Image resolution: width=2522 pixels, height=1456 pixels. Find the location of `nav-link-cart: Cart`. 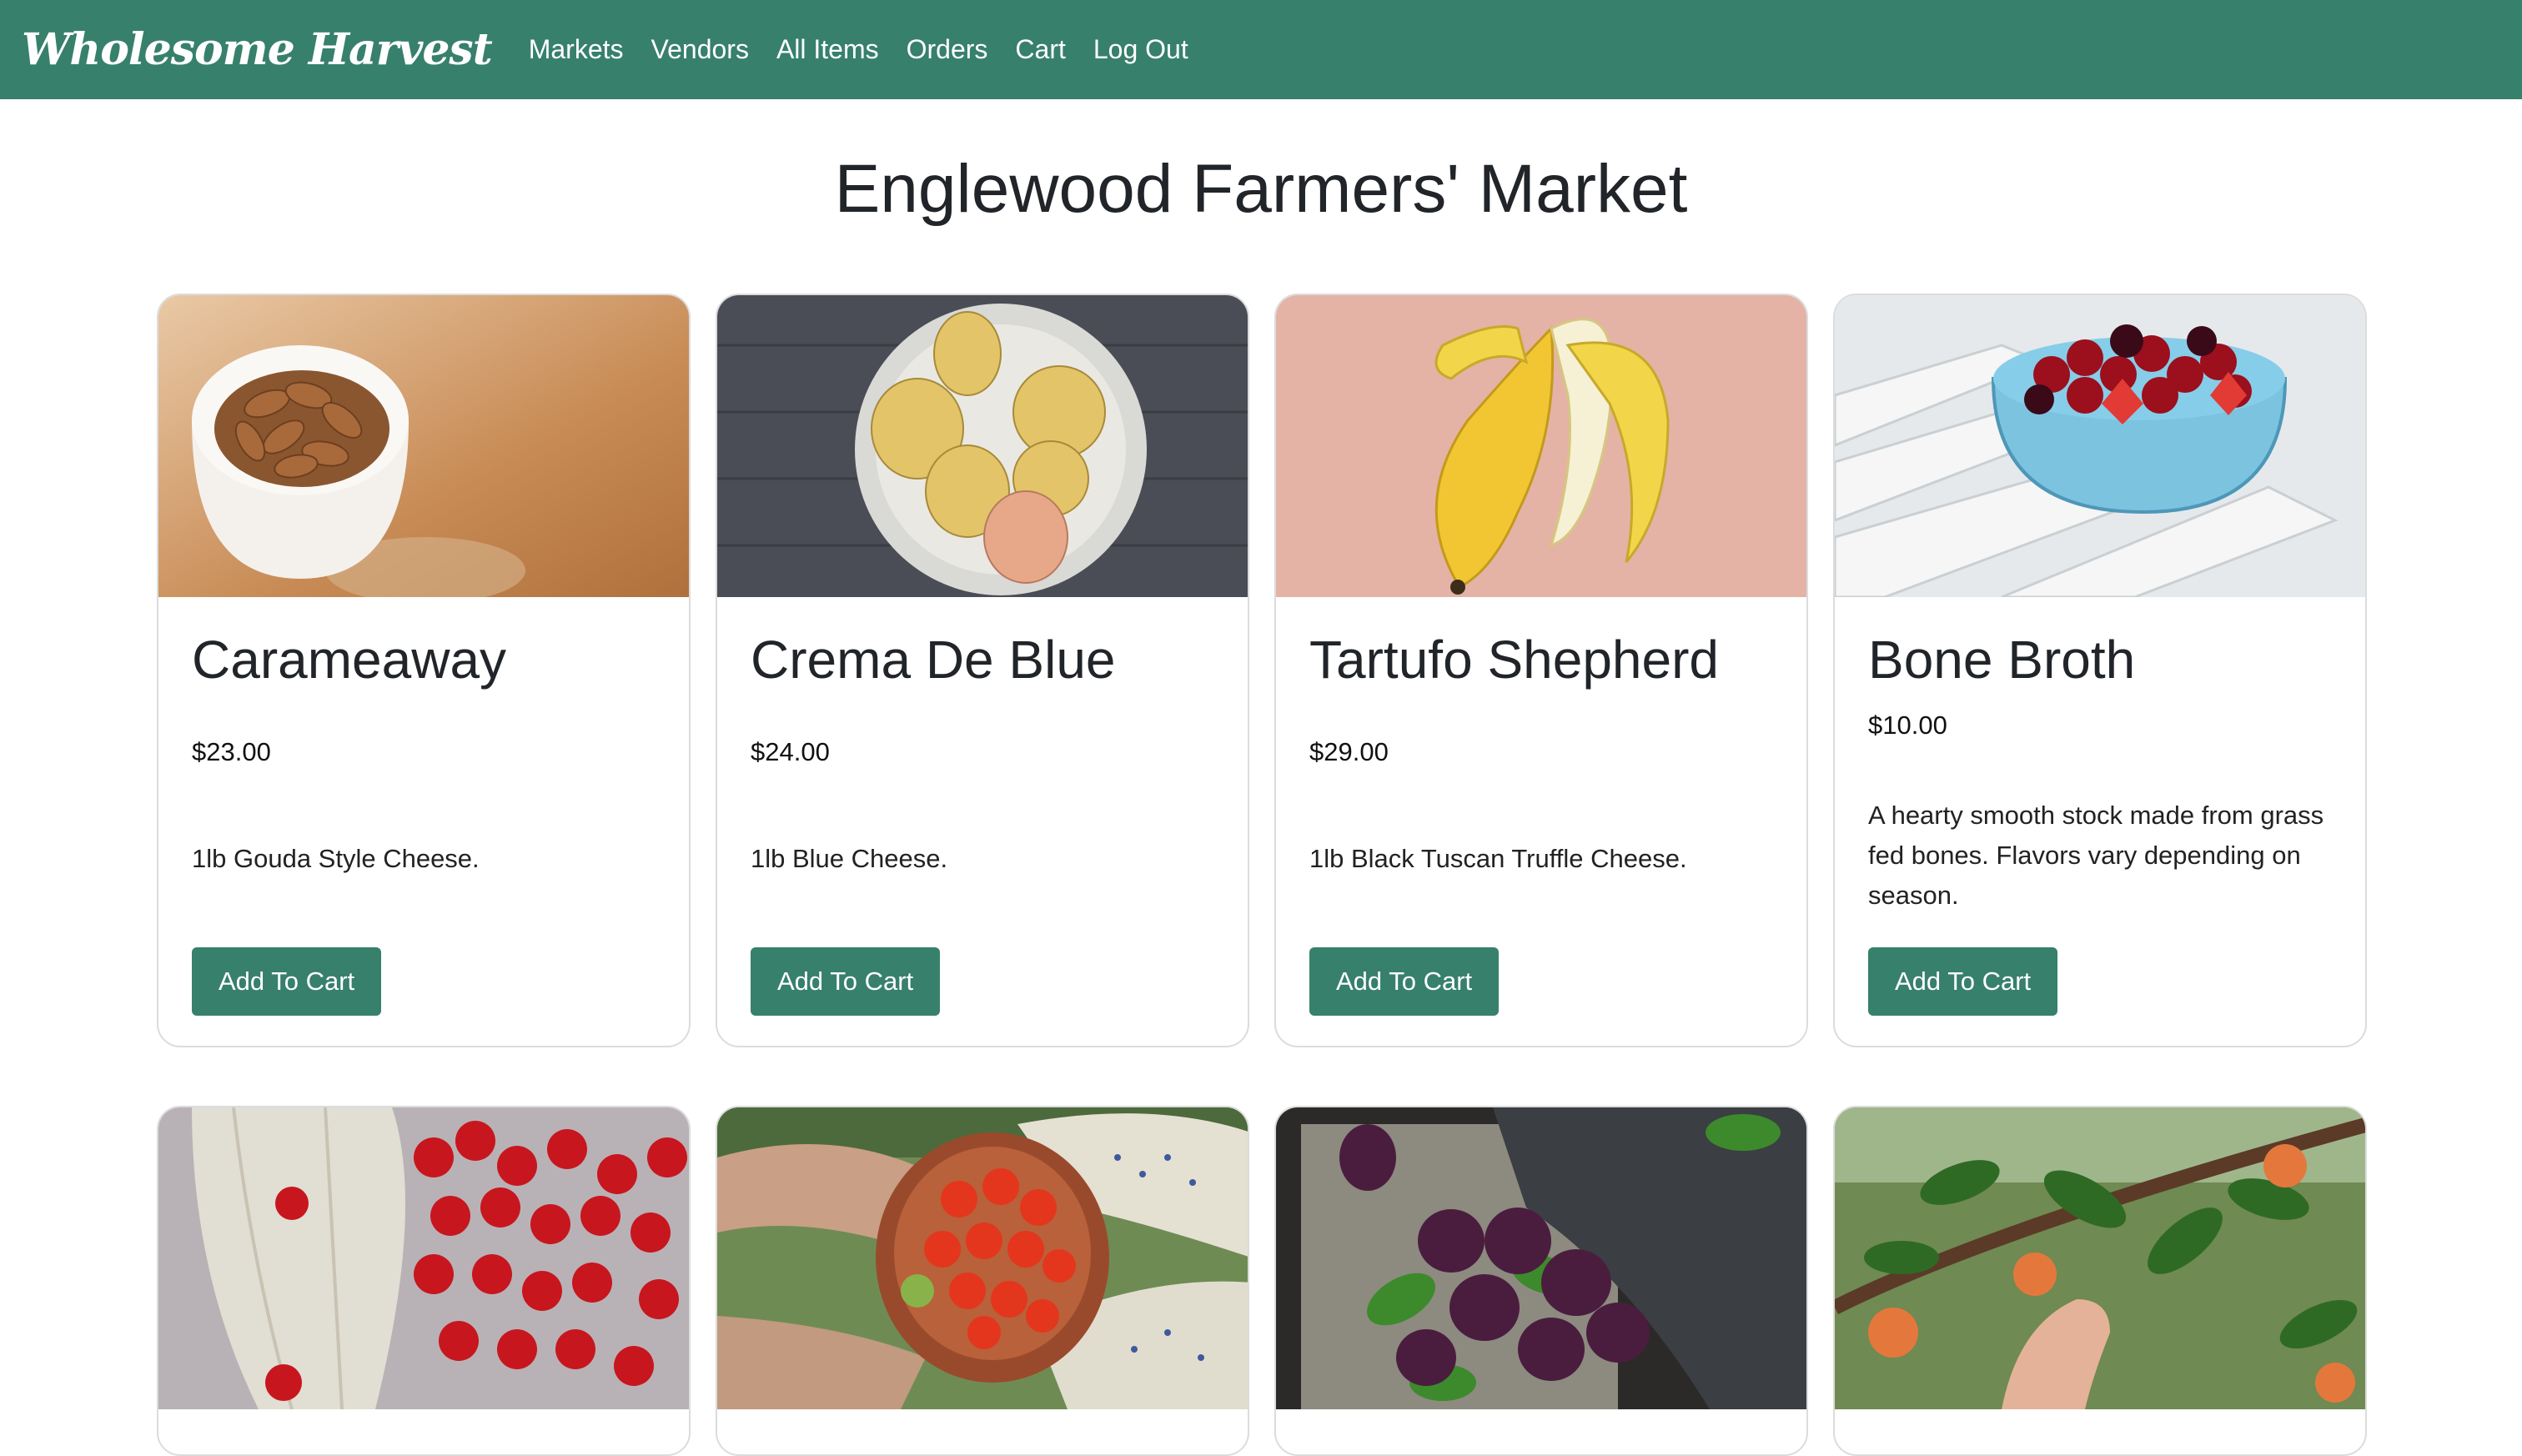

nav-link-cart: Cart is located at coordinates (1040, 49).